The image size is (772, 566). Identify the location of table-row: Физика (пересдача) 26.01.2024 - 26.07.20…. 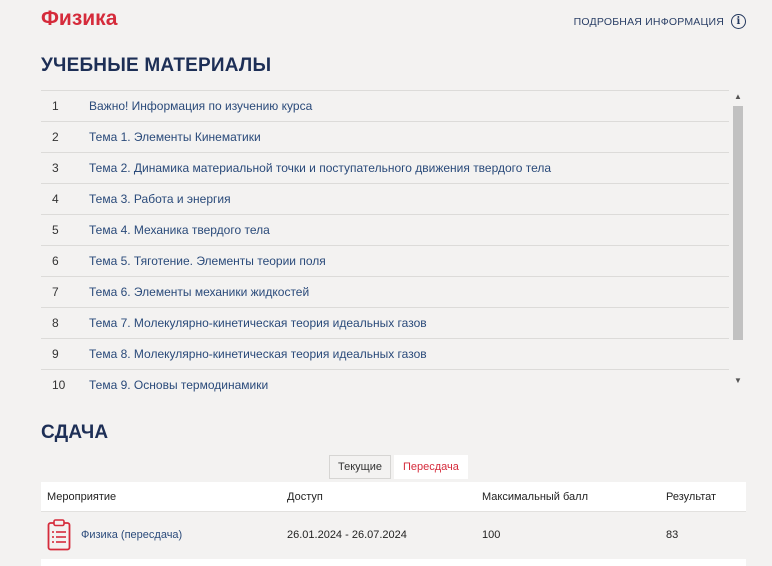
(393, 534).